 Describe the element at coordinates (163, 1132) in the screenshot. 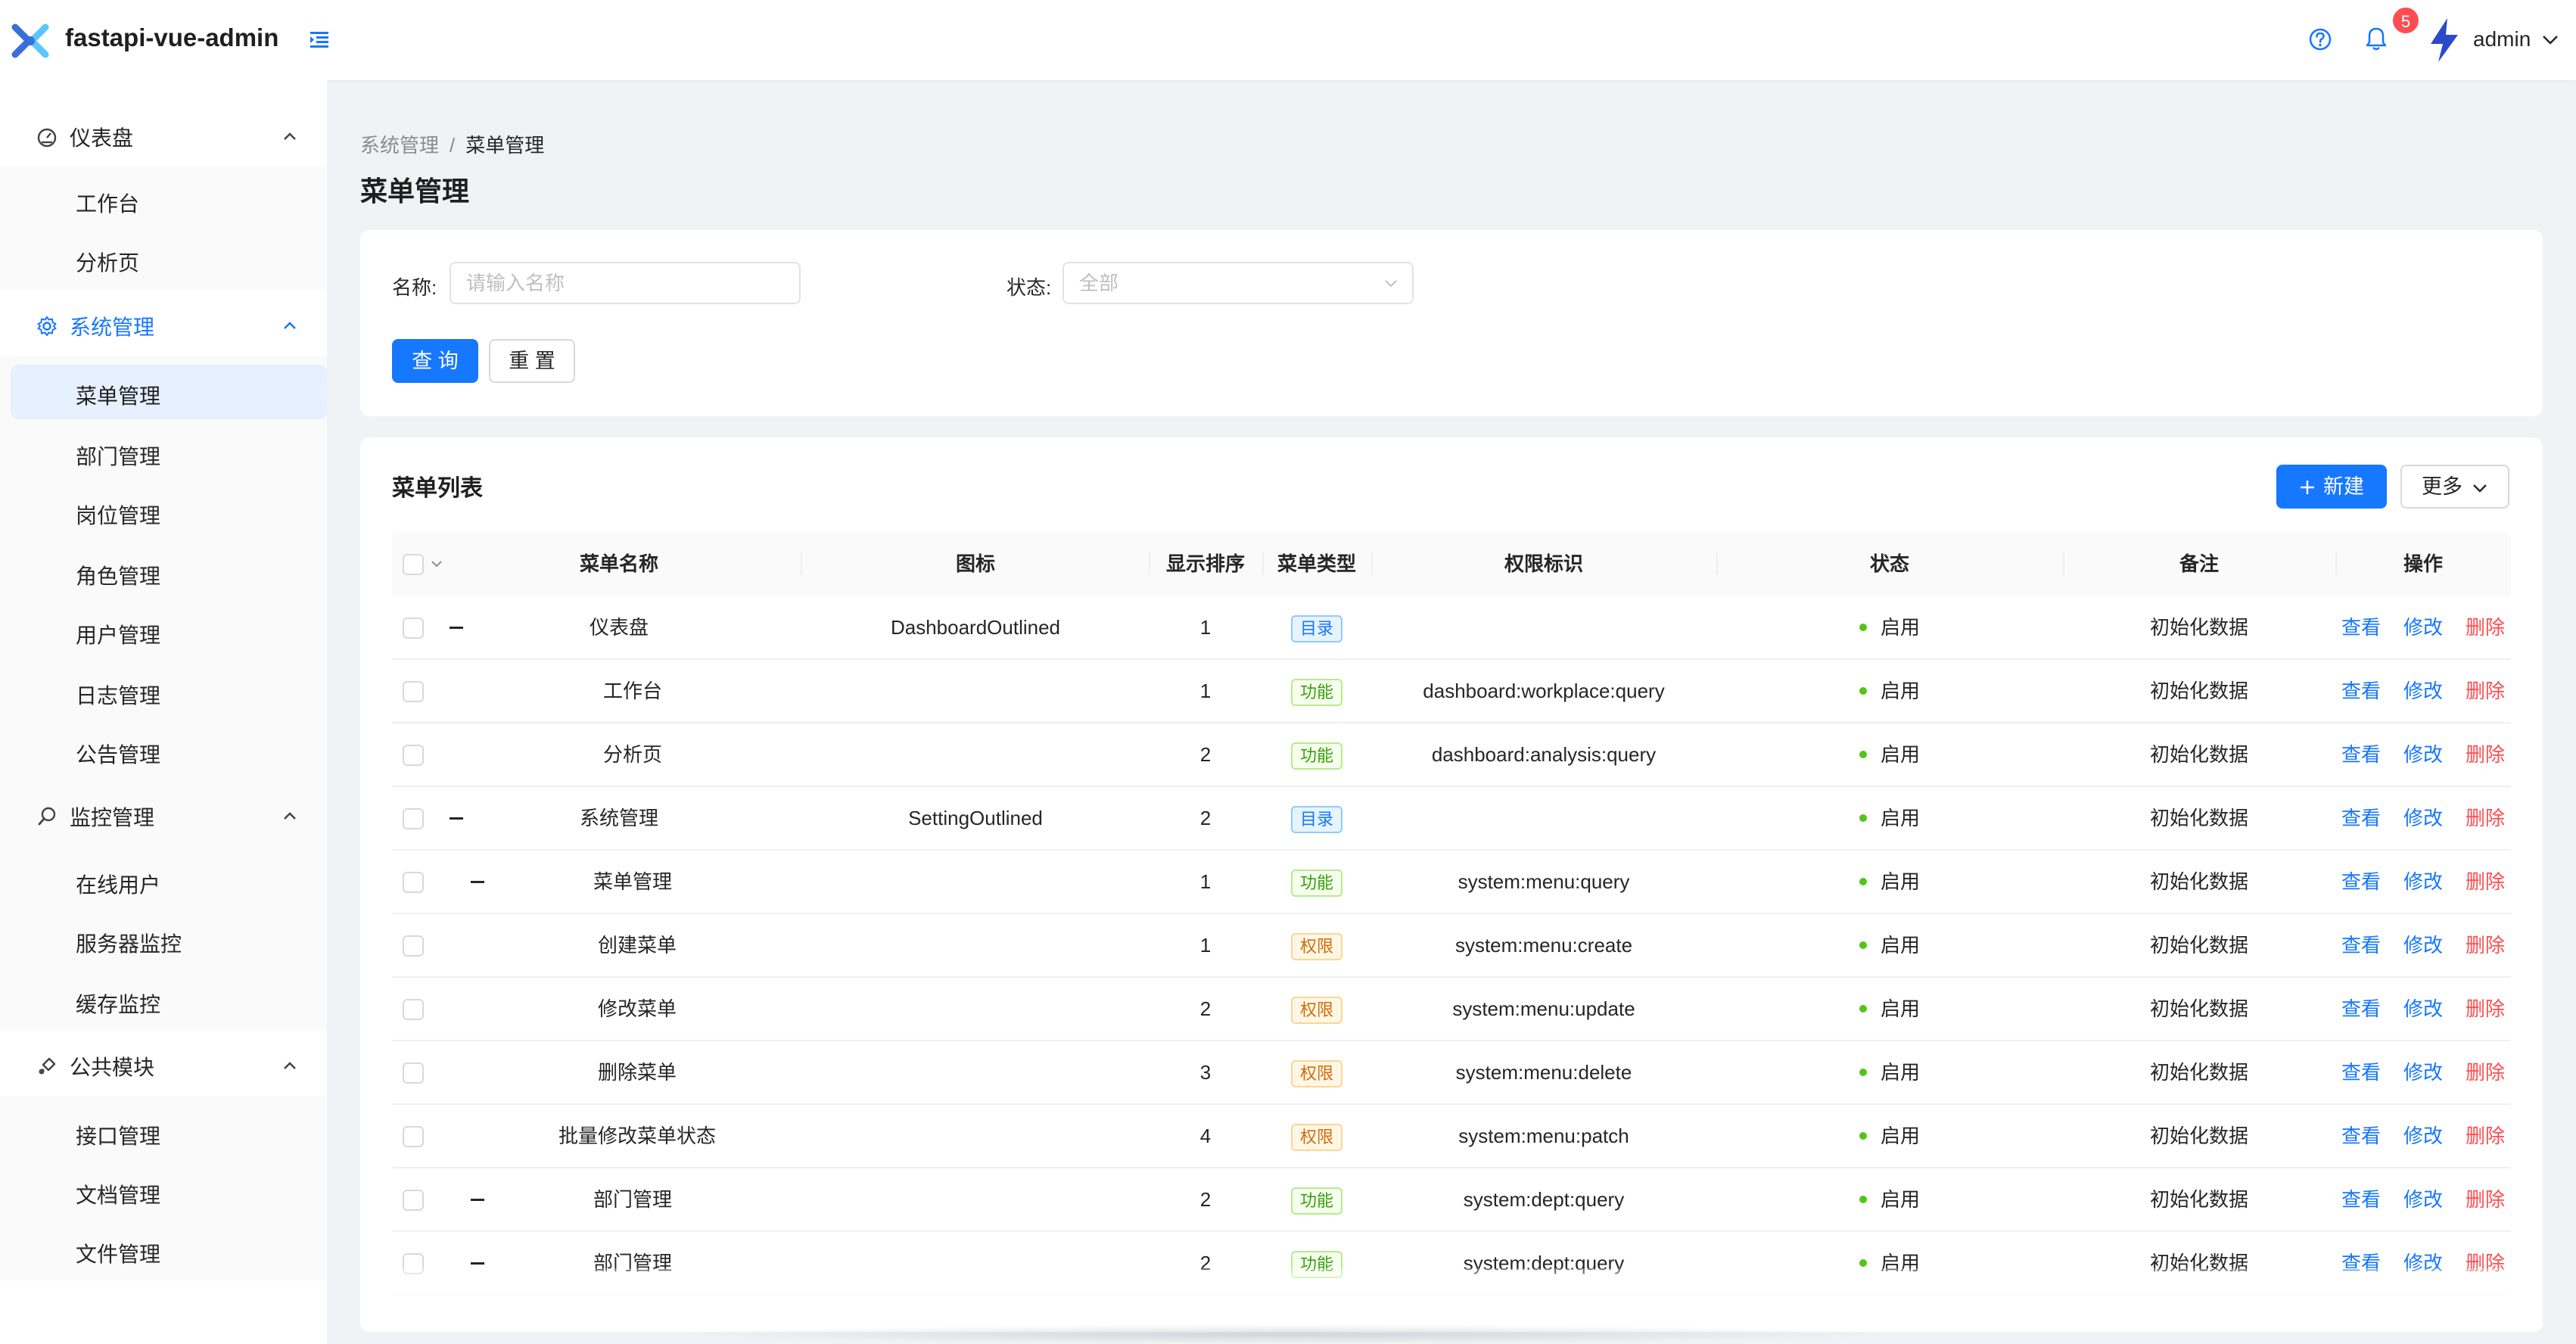

I see `sidebar-item-api: 接口管理` at that location.